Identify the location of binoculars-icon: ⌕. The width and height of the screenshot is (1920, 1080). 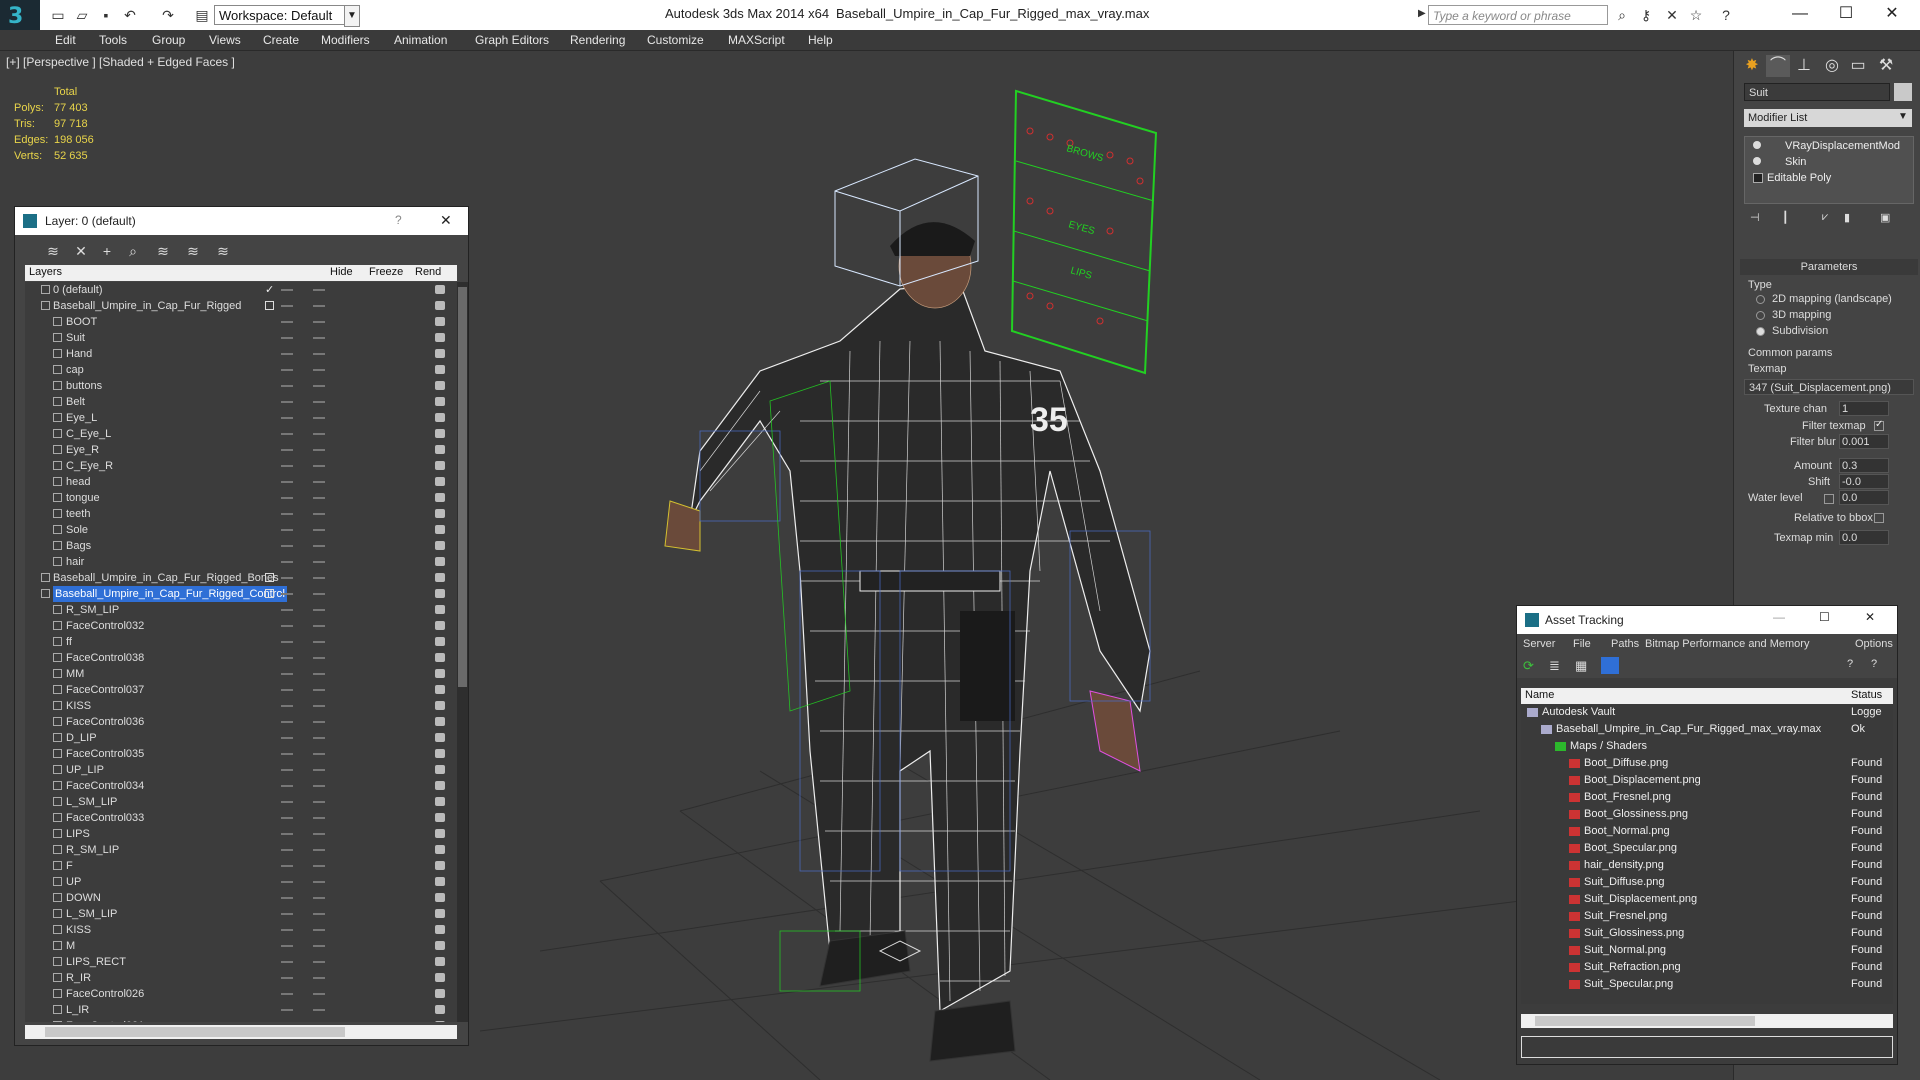
(1622, 15).